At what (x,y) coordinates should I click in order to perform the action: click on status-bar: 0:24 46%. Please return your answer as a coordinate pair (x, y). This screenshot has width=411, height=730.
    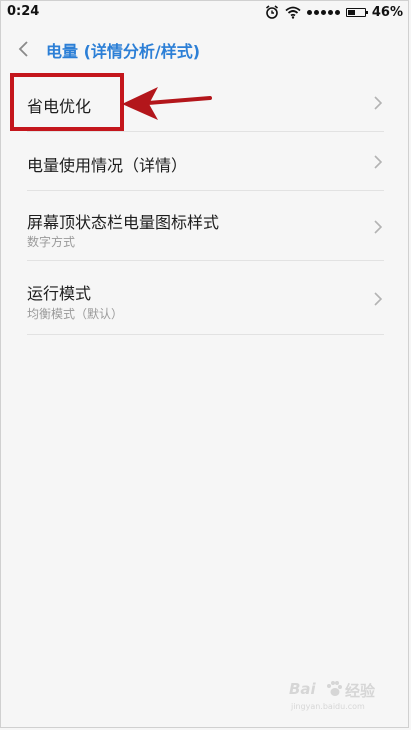
    Looking at the image, I should click on (205, 12).